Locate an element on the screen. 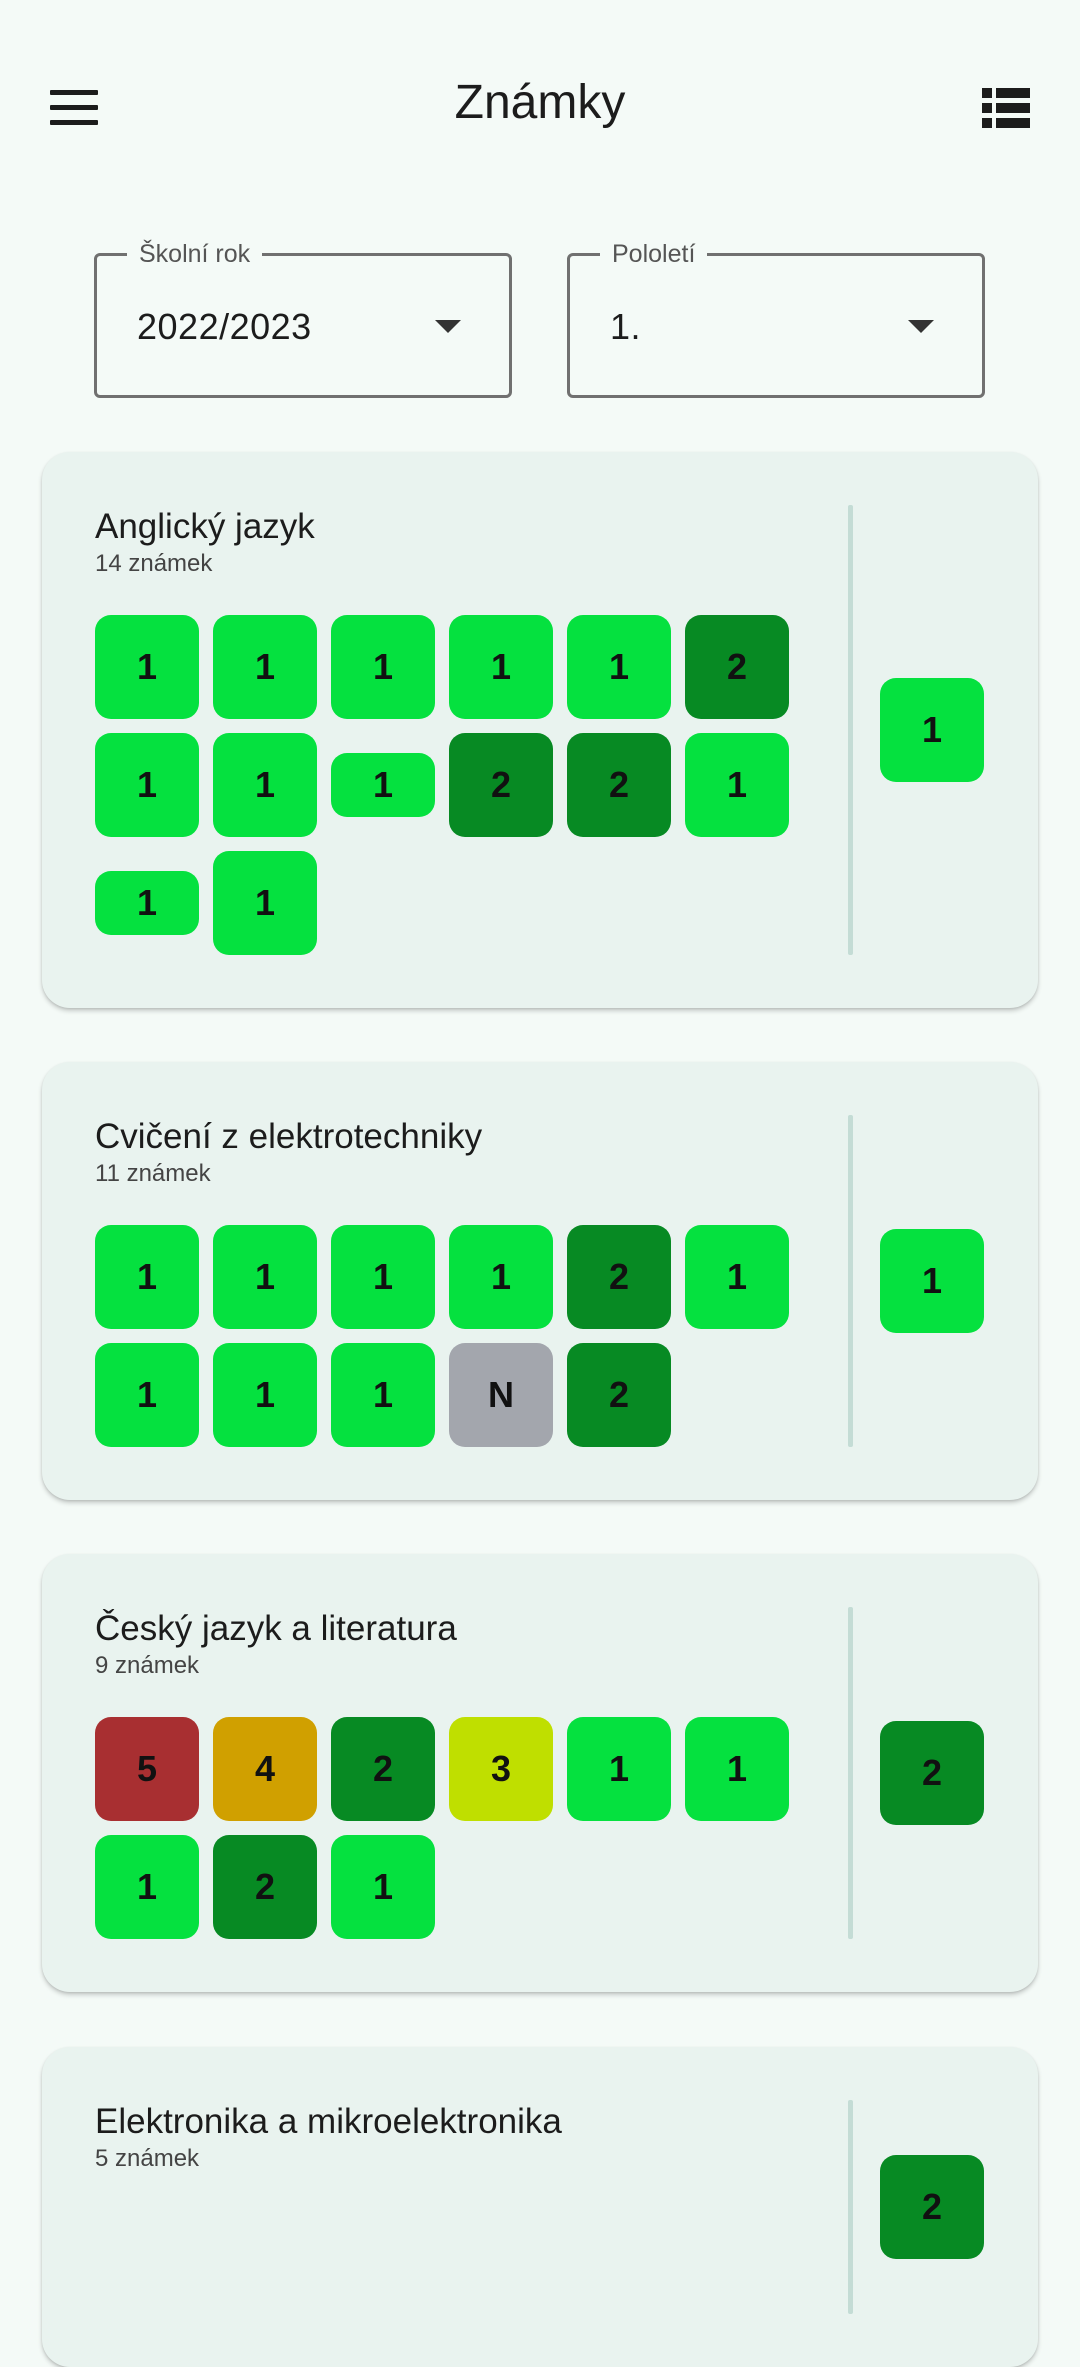  term-select: Pololetí 1. is located at coordinates (776, 318).